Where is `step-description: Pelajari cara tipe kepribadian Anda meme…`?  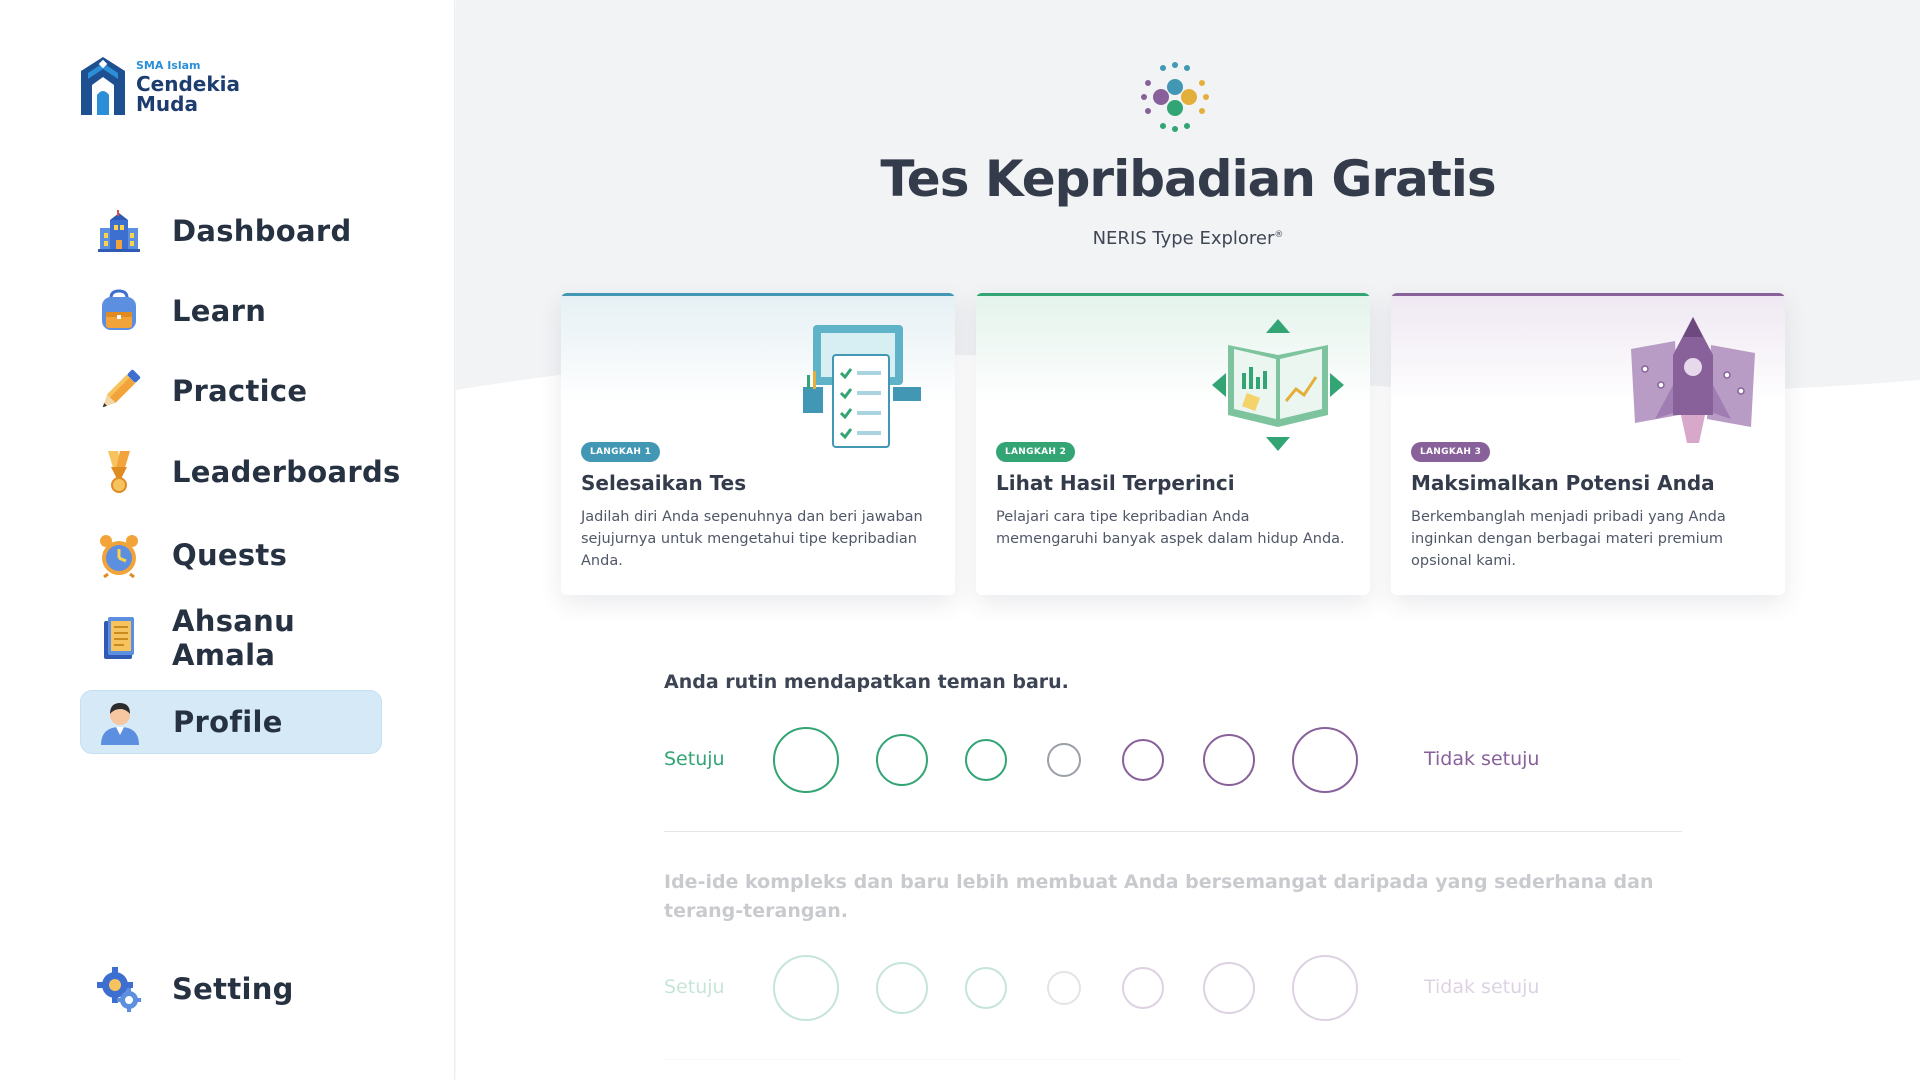
step-description: Pelajari cara tipe kepribadian Anda meme… is located at coordinates (1170, 528).